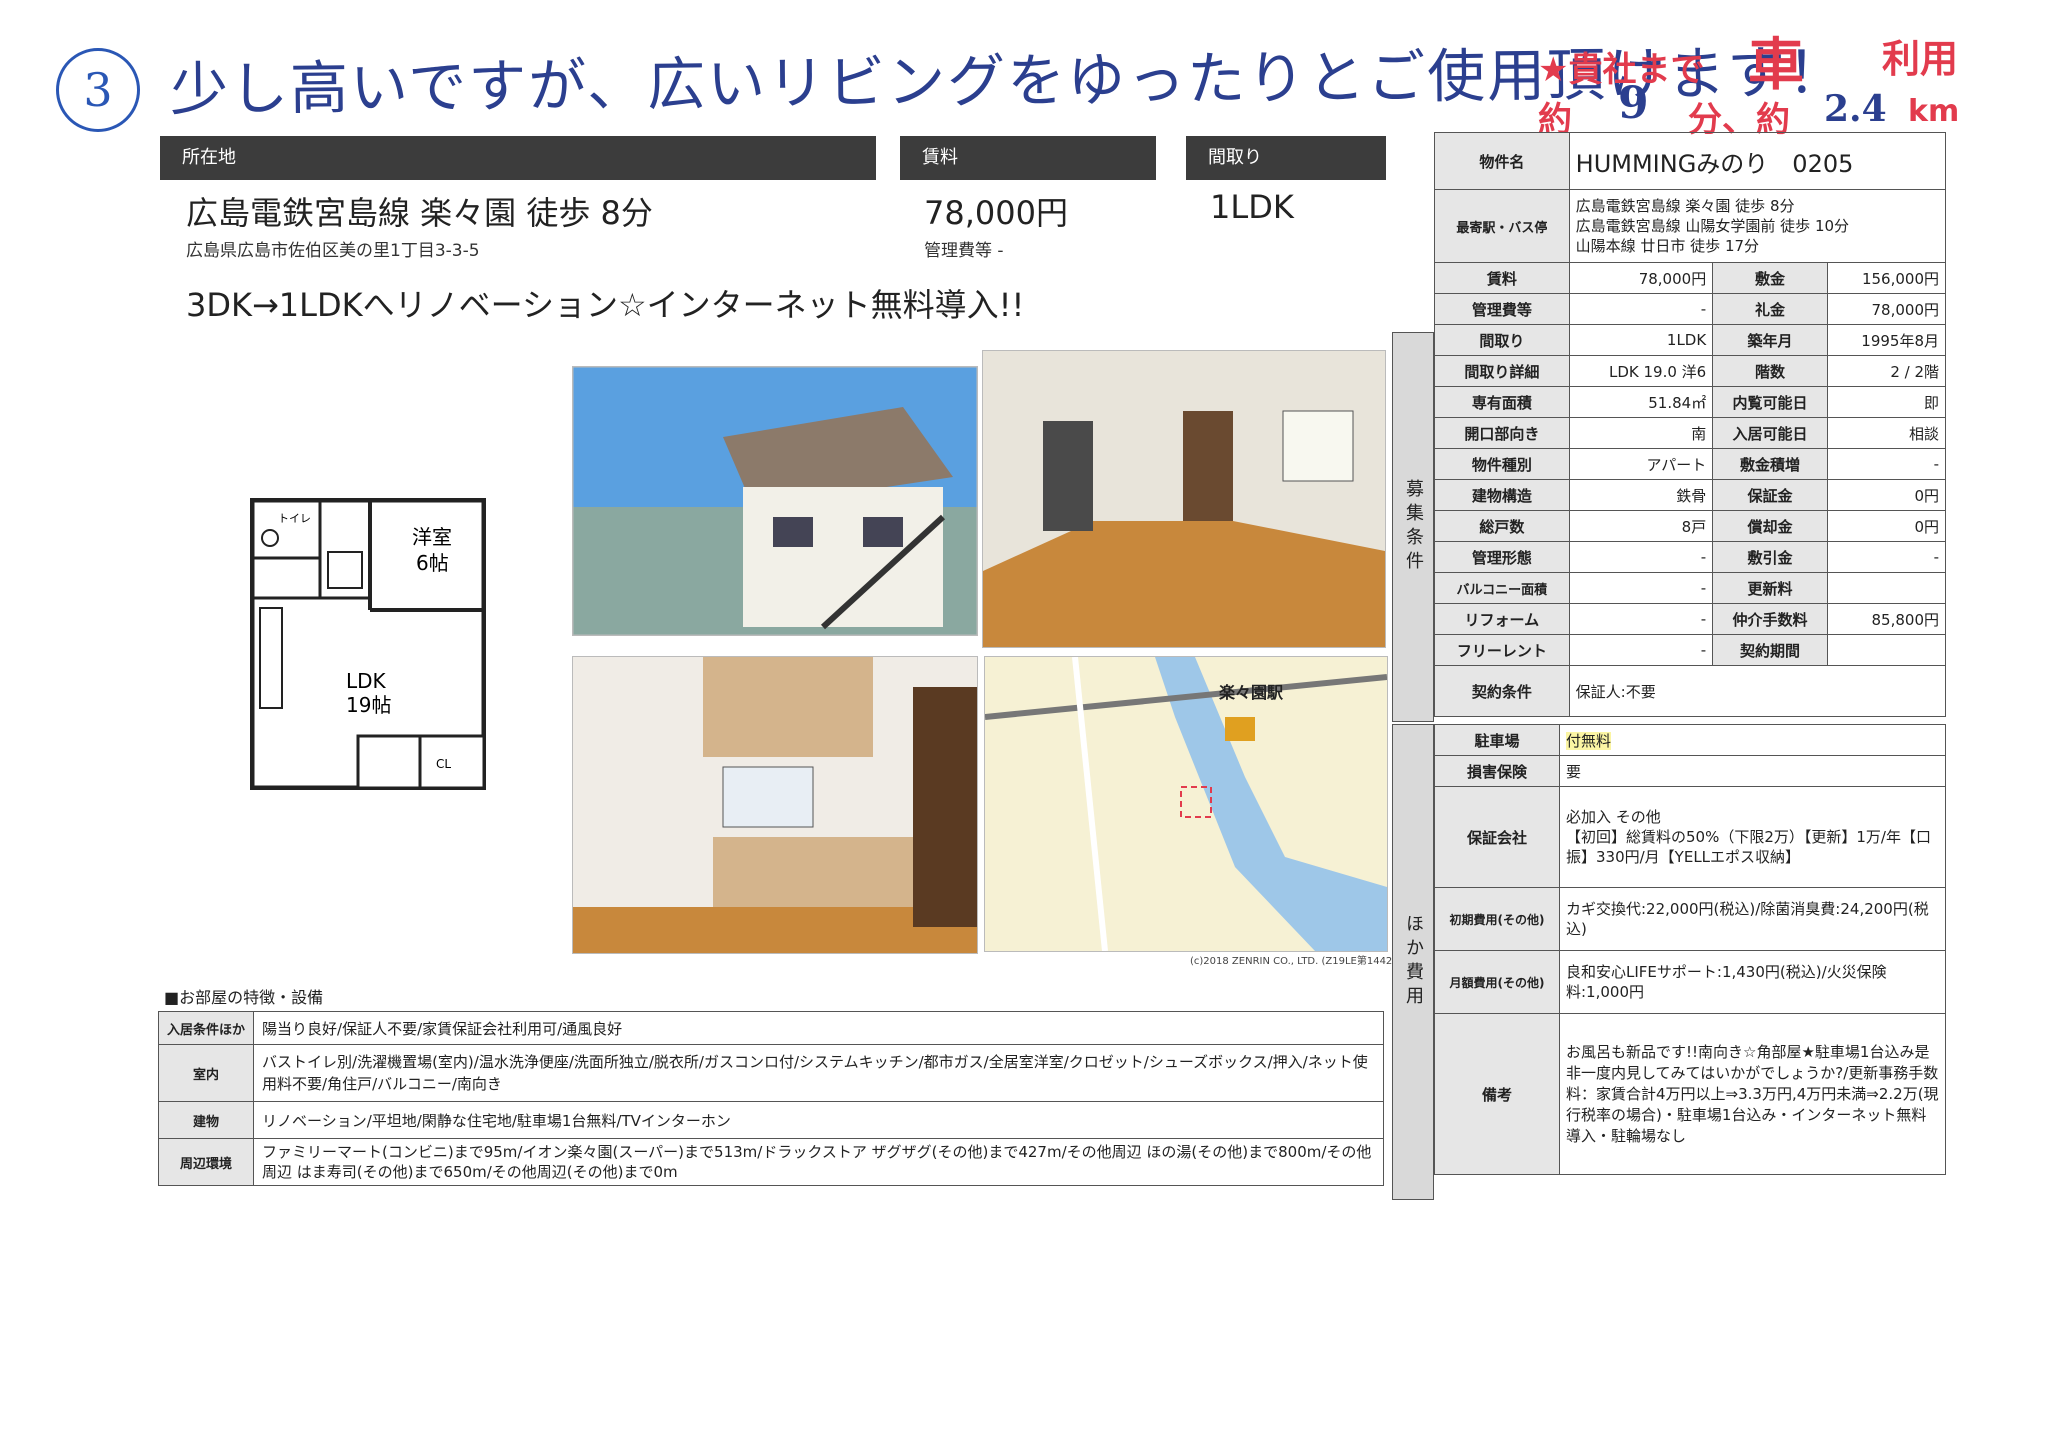 This screenshot has width=2056, height=1455. I want to click on stamp-use: 利用, so click(1920, 59).